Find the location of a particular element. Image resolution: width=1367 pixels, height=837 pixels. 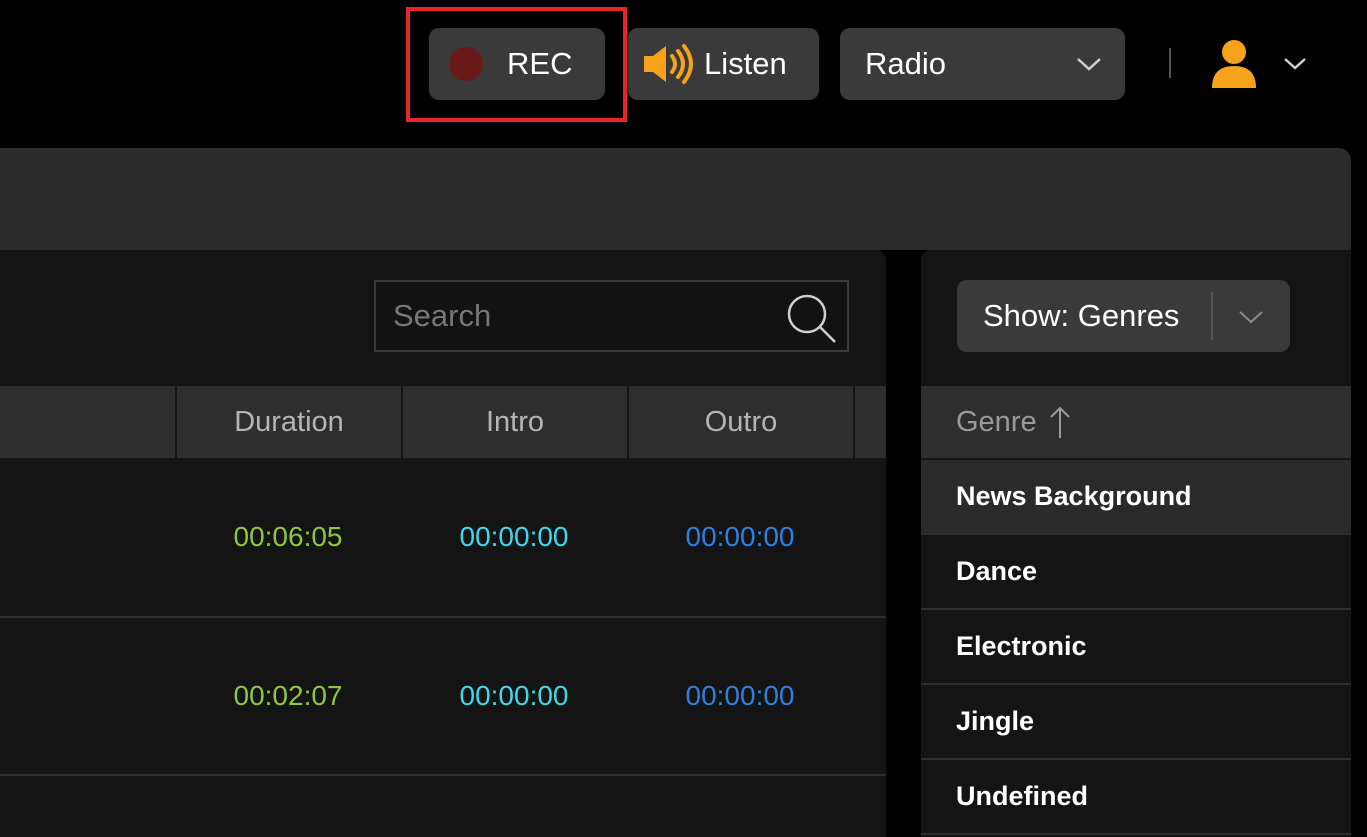

show-select-value: Show: Genres is located at coordinates (1081, 315).